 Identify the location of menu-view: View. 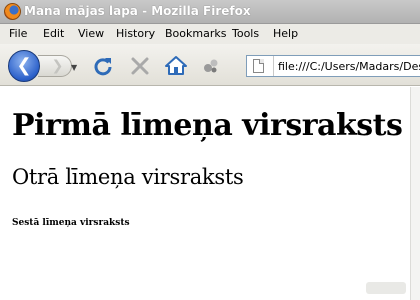
(91, 33).